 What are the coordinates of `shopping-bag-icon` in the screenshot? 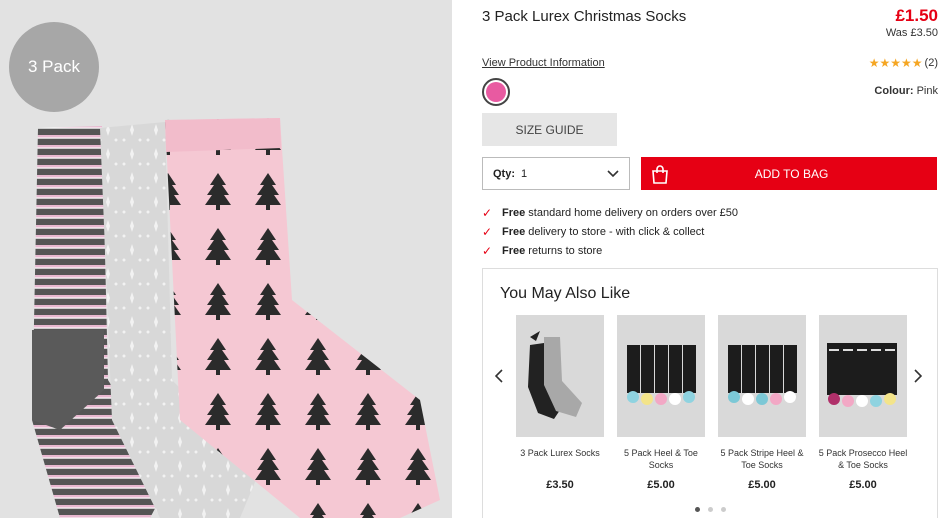 It's located at (659, 173).